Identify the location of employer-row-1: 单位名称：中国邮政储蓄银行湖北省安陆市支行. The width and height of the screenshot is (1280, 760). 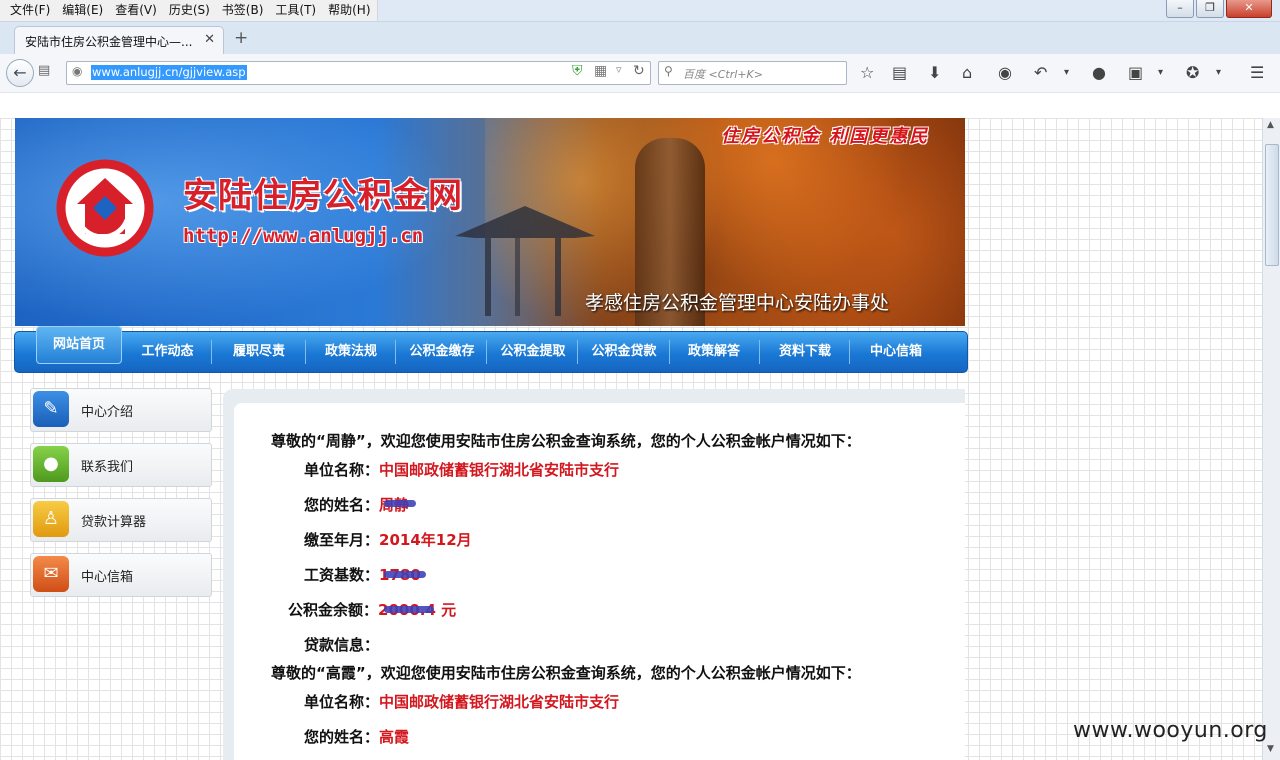
(461, 469).